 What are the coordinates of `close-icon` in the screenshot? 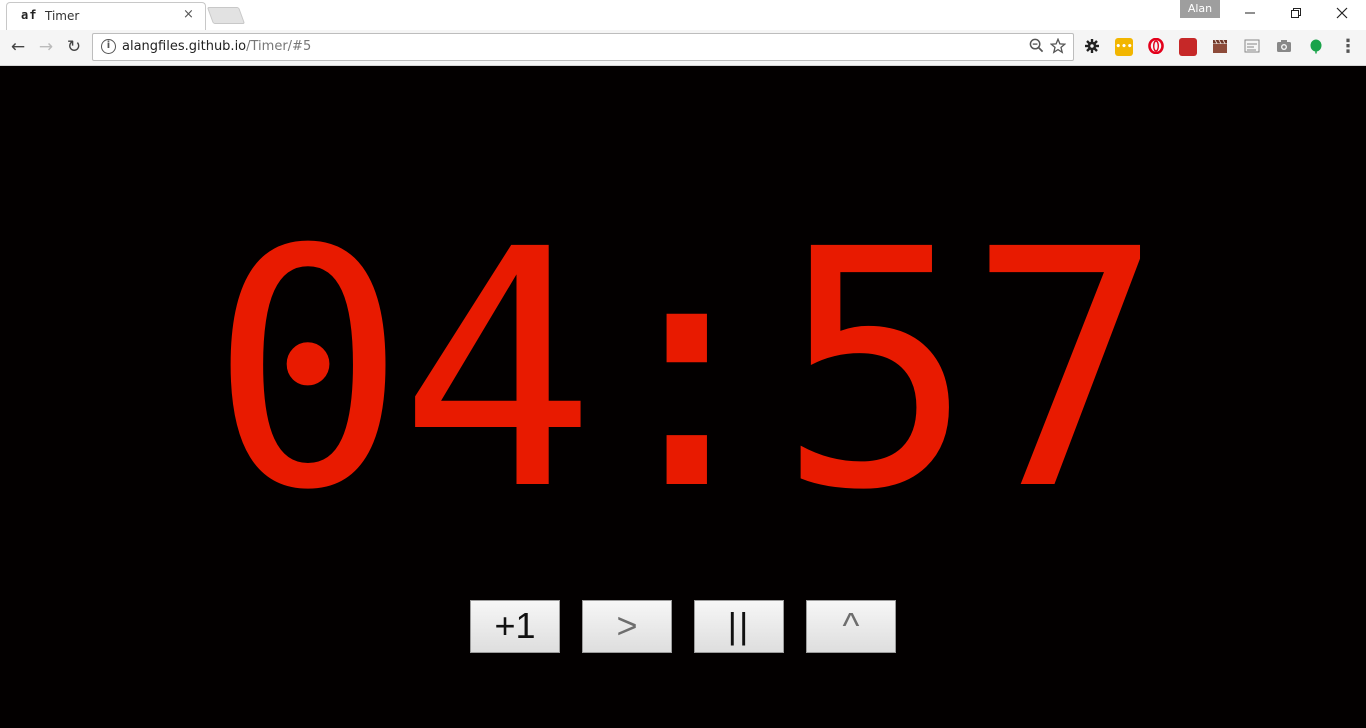 It's located at (1342, 13).